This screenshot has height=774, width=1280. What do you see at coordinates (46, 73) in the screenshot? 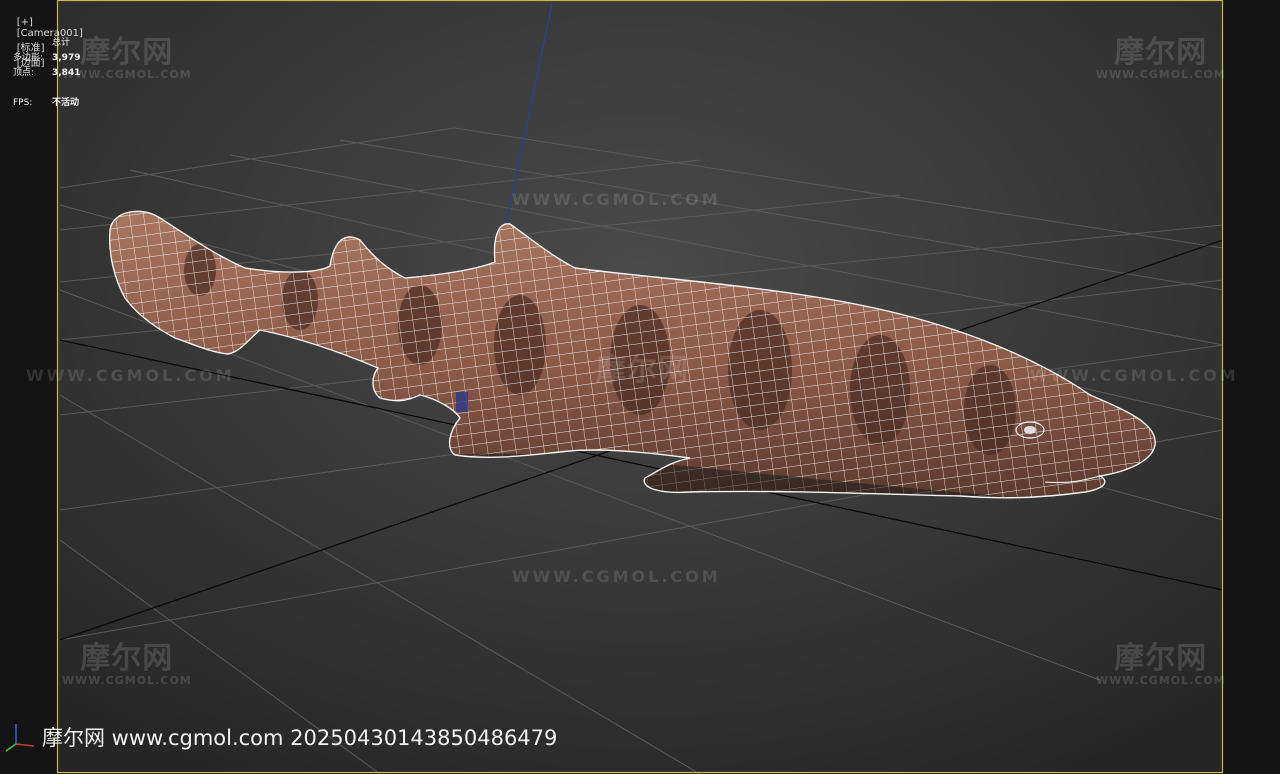
I see `statistics-panel: 总计 多边形: 3,979 顶点: 3,841 FPS: 不活动` at bounding box center [46, 73].